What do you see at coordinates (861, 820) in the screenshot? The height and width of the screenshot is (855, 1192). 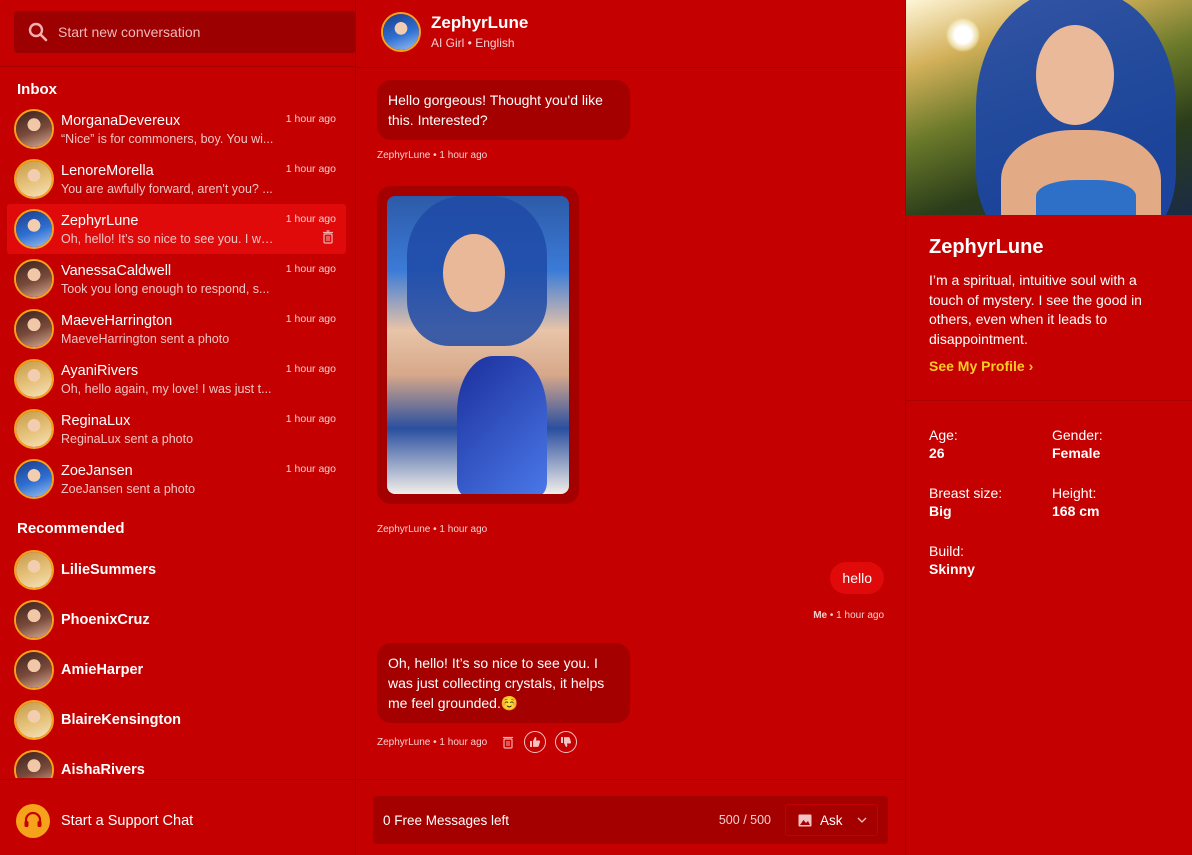 I see `chevron-down-icon` at bounding box center [861, 820].